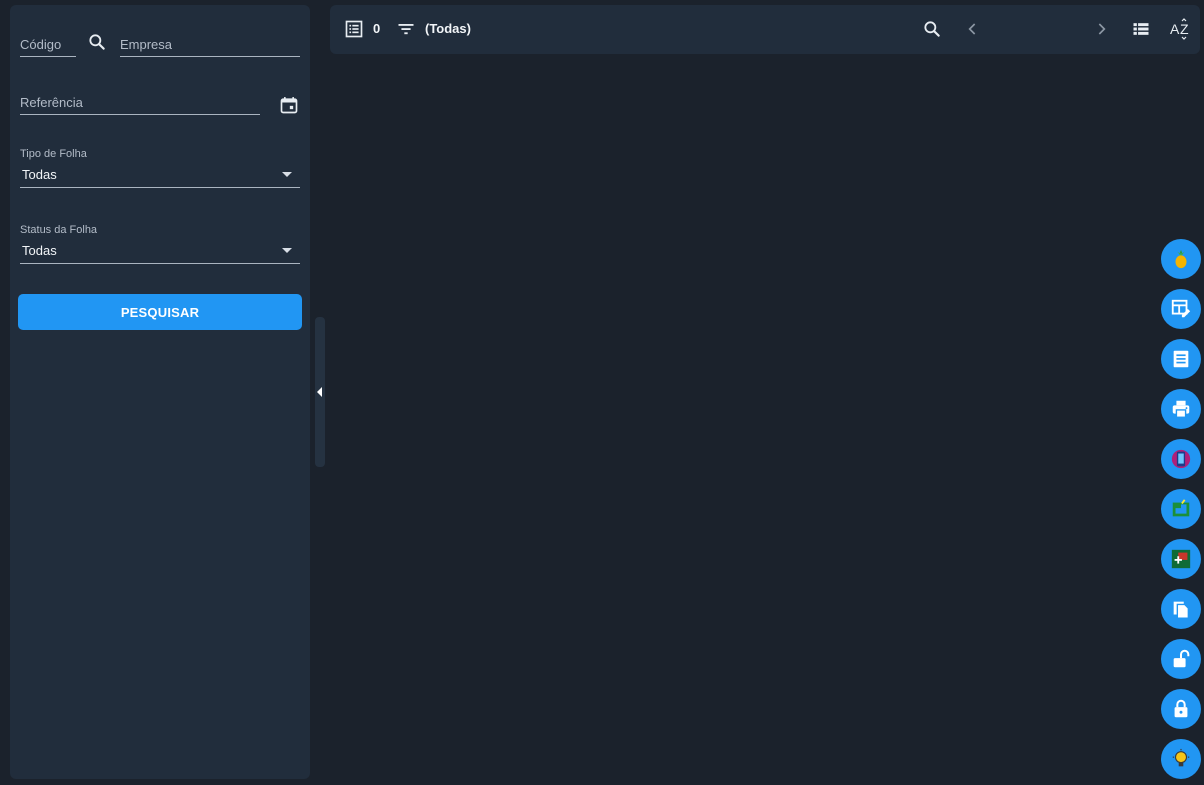 This screenshot has width=1204, height=785. What do you see at coordinates (59, 230) in the screenshot?
I see `status-folha-label: Status da Folha` at bounding box center [59, 230].